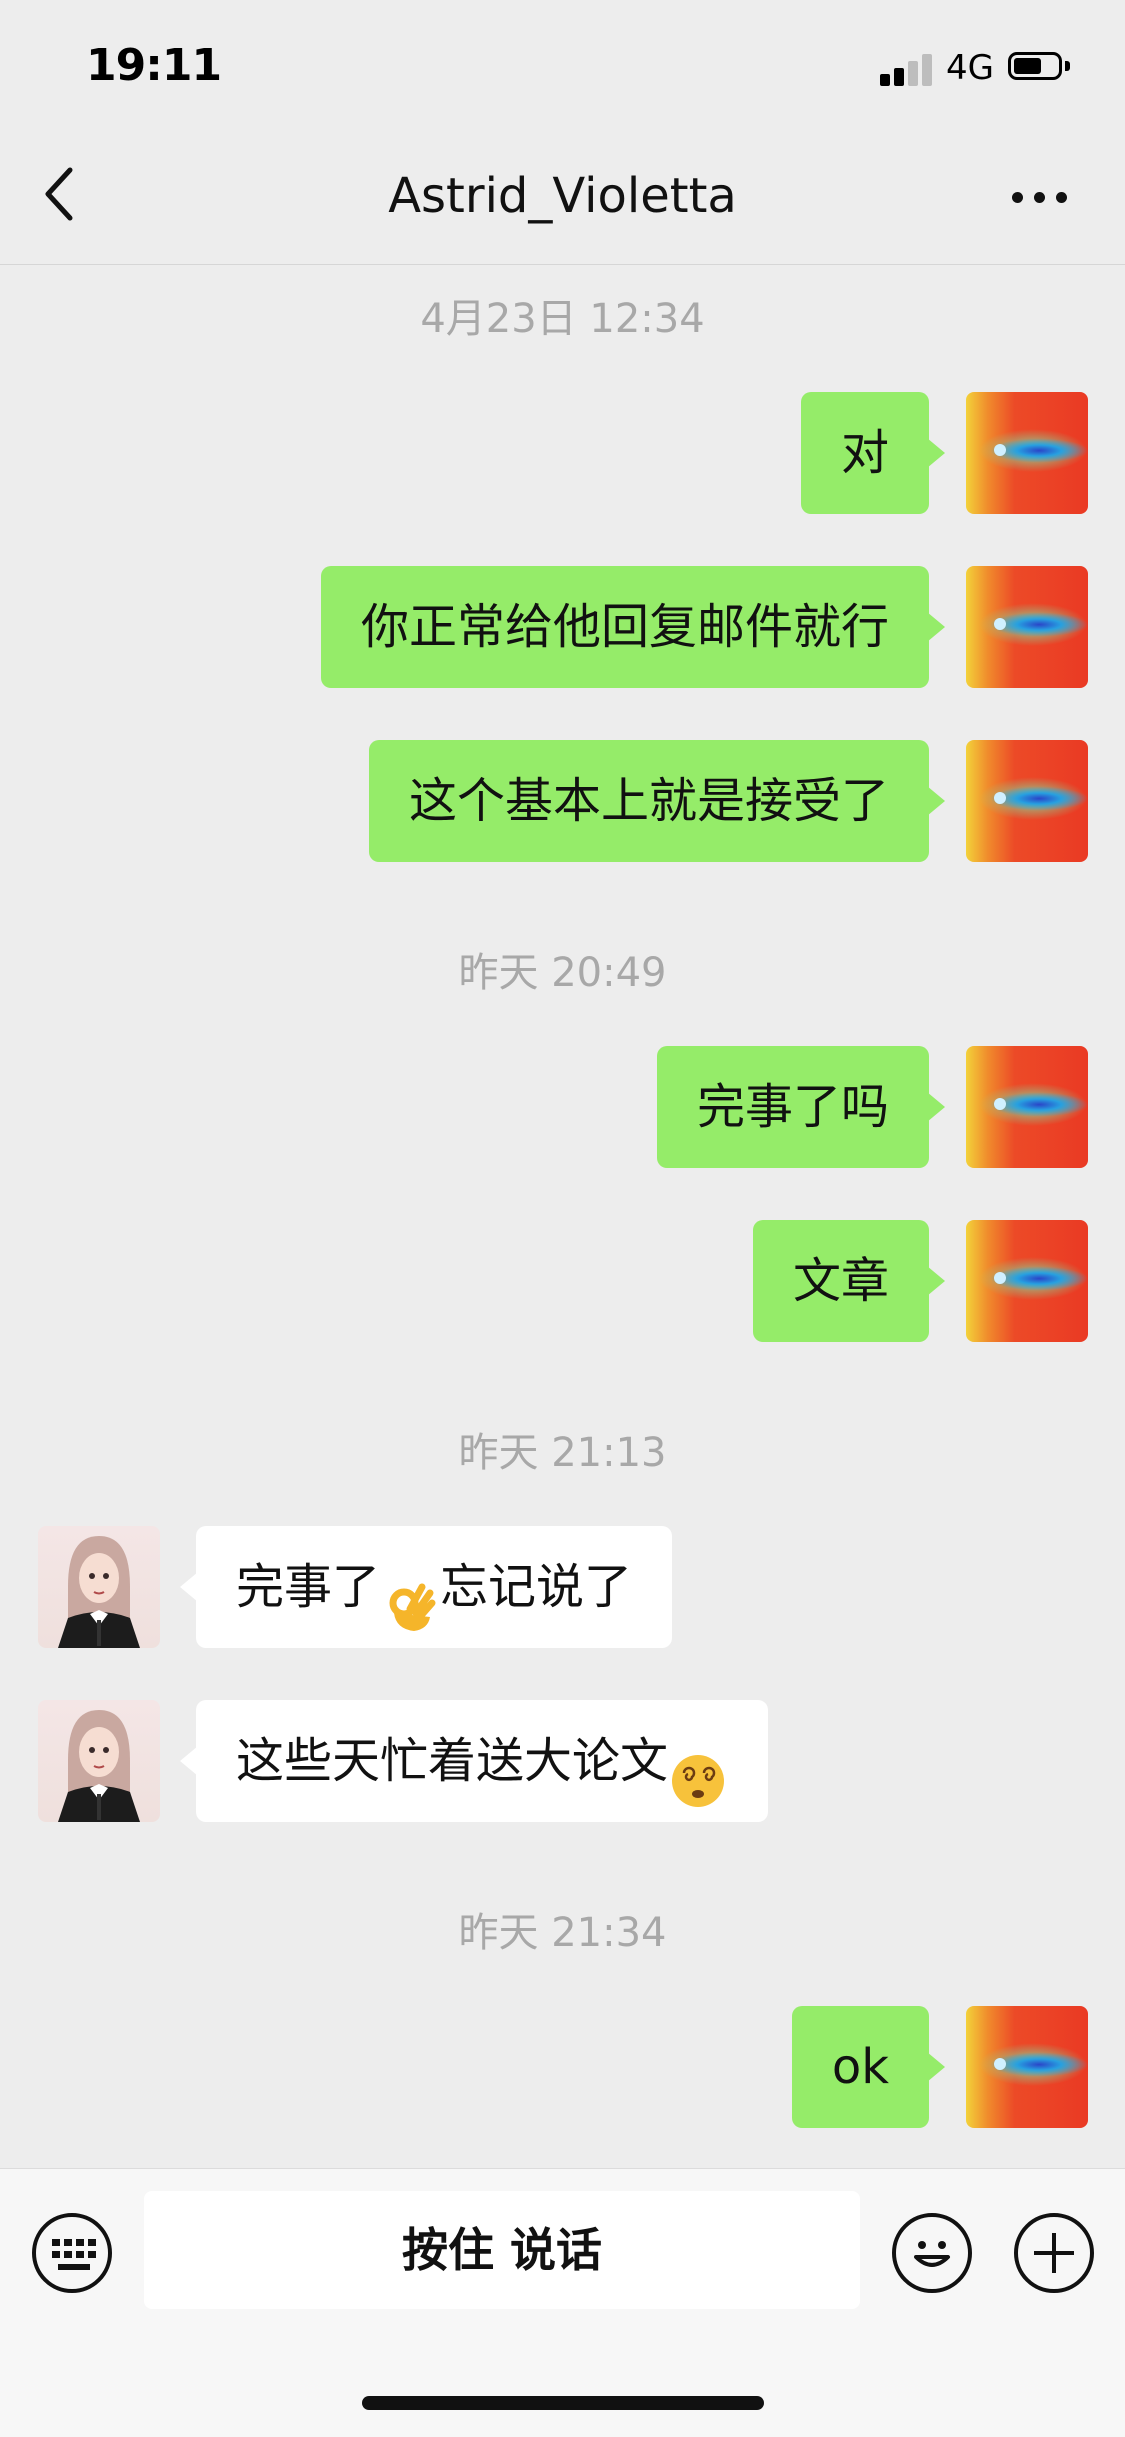 This screenshot has height=2437, width=1125. Describe the element at coordinates (410, 1594) in the screenshot. I see `ok-hand-emoji` at that location.